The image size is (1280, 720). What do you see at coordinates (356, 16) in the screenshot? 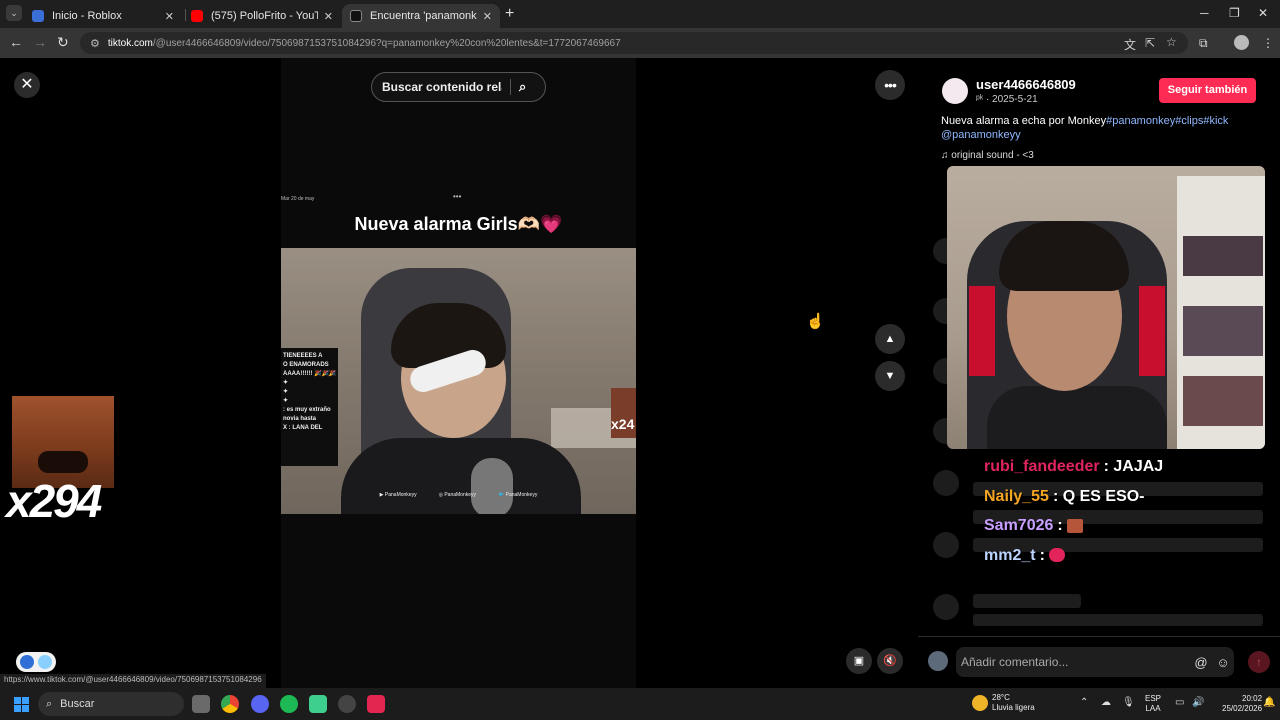
I see `tiktok-favicon-icon` at bounding box center [356, 16].